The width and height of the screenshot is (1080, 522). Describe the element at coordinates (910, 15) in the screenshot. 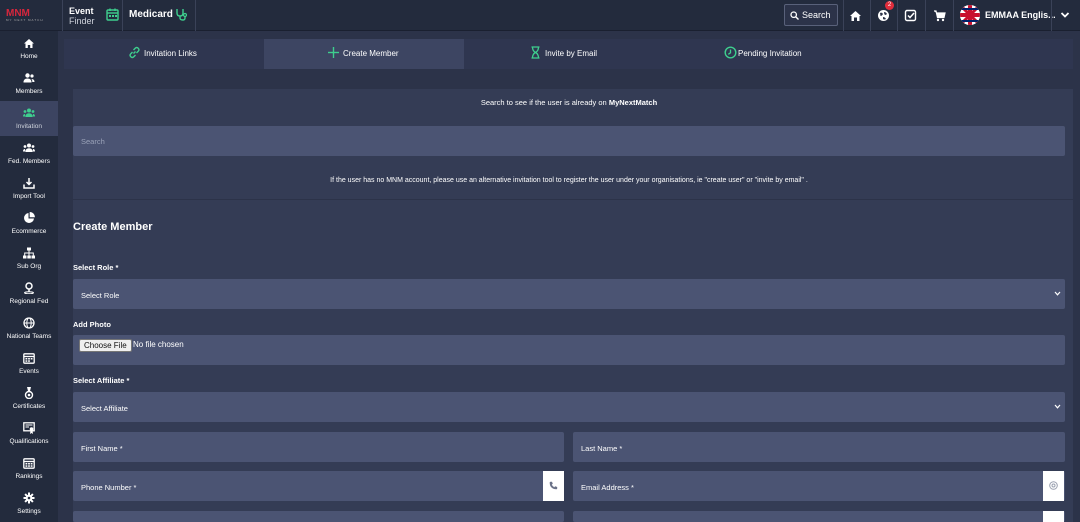

I see `checklist-icon` at that location.